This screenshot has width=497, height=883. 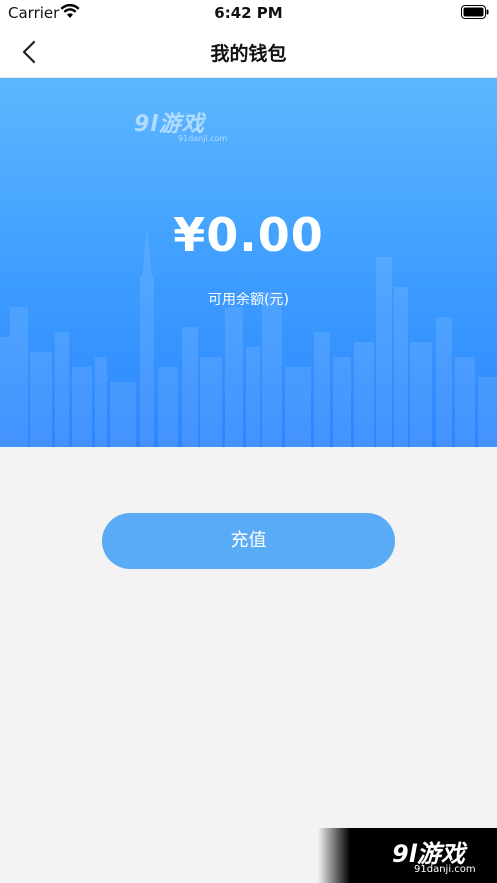 I want to click on site-watermark-logo: 9l游戏 91danji.com, so click(x=181, y=124).